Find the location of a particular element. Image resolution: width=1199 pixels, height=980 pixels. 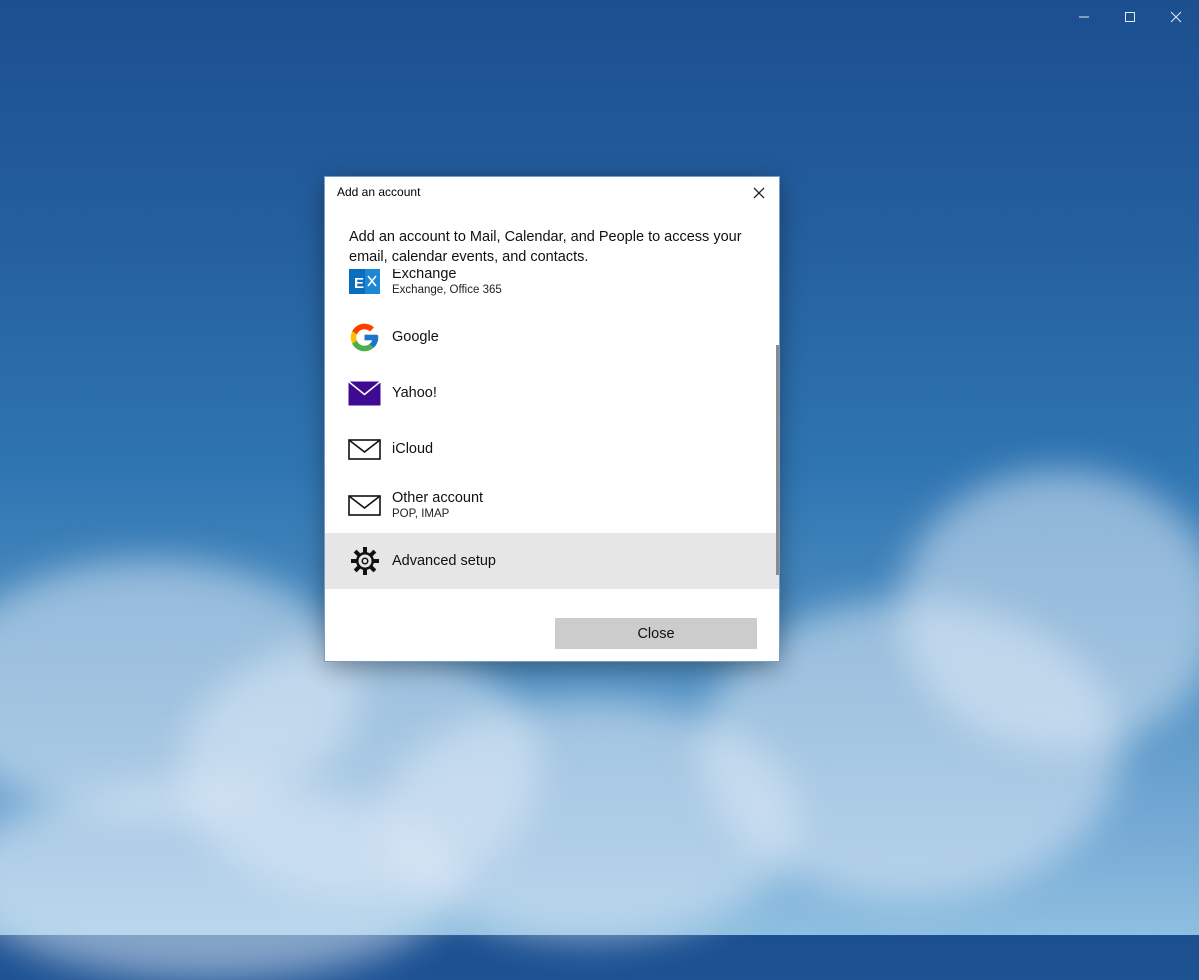

gear-icon is located at coordinates (364, 561).